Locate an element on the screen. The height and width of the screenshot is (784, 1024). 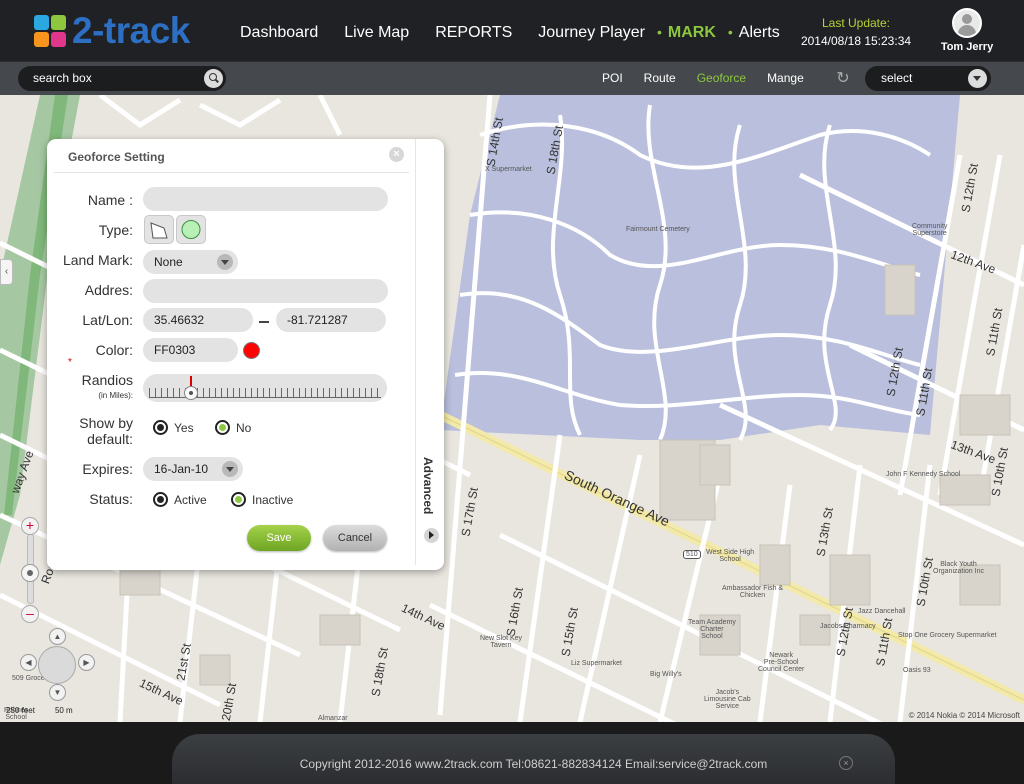
pan-control: ▲ ◀ ▶ ▼ is located at coordinates (57, 665).